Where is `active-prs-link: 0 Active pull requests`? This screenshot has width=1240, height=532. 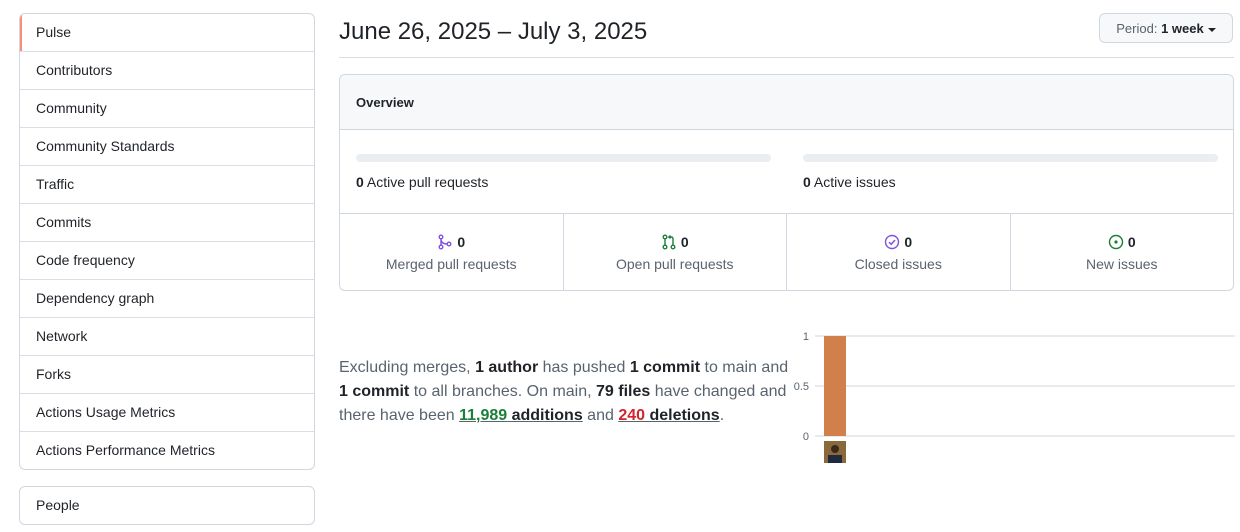 active-prs-link: 0 Active pull requests is located at coordinates (422, 182).